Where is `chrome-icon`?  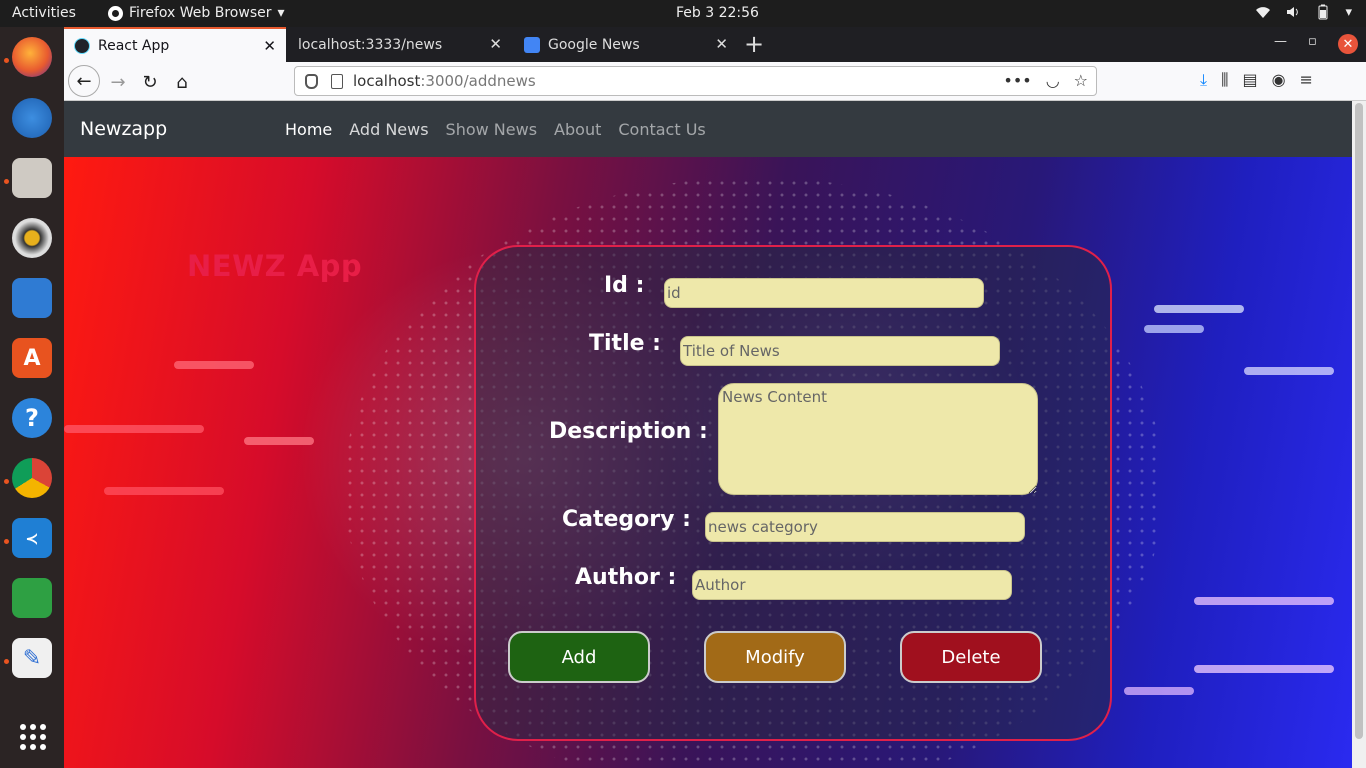
chrome-icon is located at coordinates (32, 478).